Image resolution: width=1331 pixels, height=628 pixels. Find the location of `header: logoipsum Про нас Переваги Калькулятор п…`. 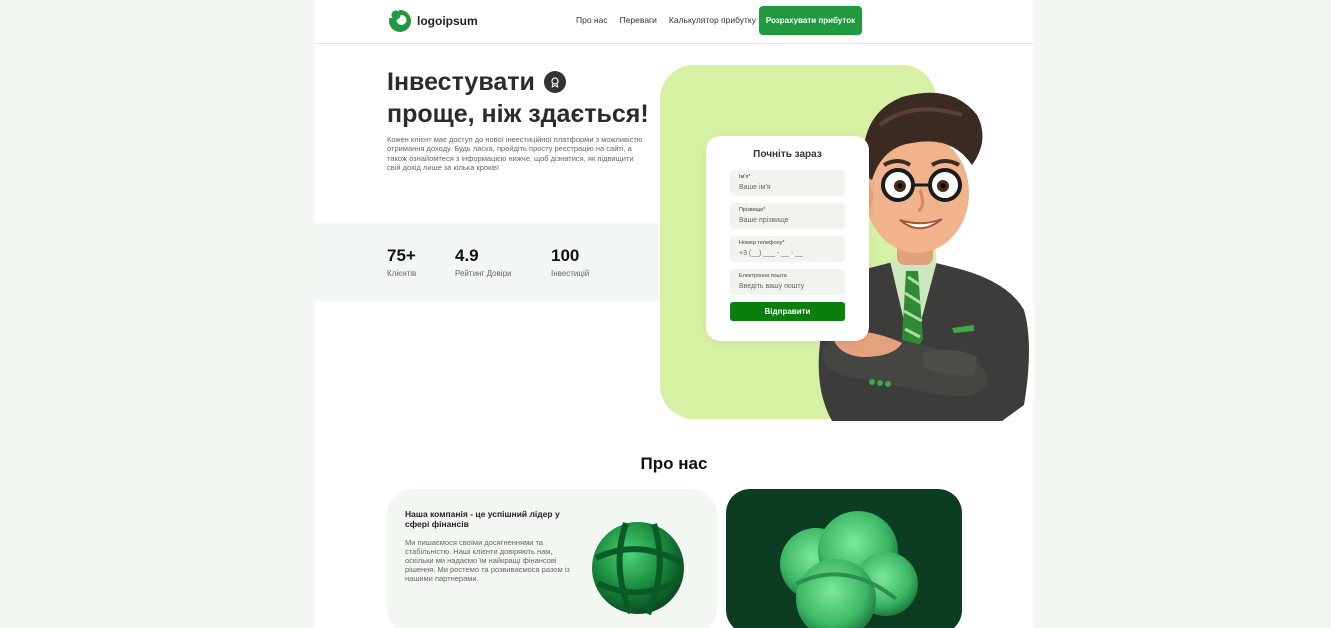

header: logoipsum Про нас Переваги Калькулятор п… is located at coordinates (674, 22).